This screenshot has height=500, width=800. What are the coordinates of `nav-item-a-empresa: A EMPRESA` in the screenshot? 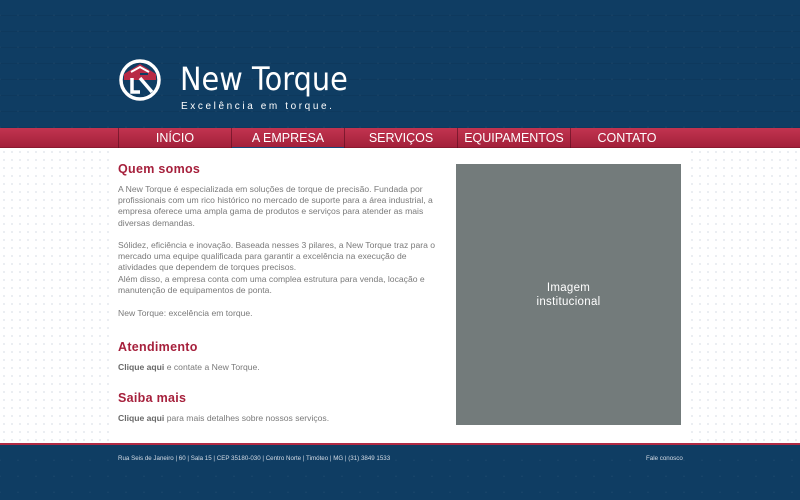 It's located at (287, 139).